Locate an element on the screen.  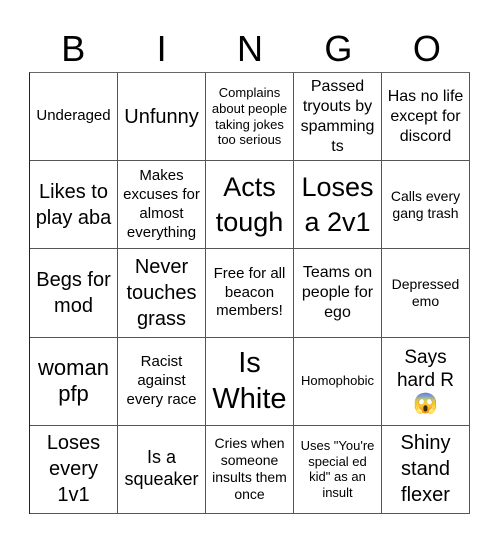
header-letter-n: N is located at coordinates (250, 48).